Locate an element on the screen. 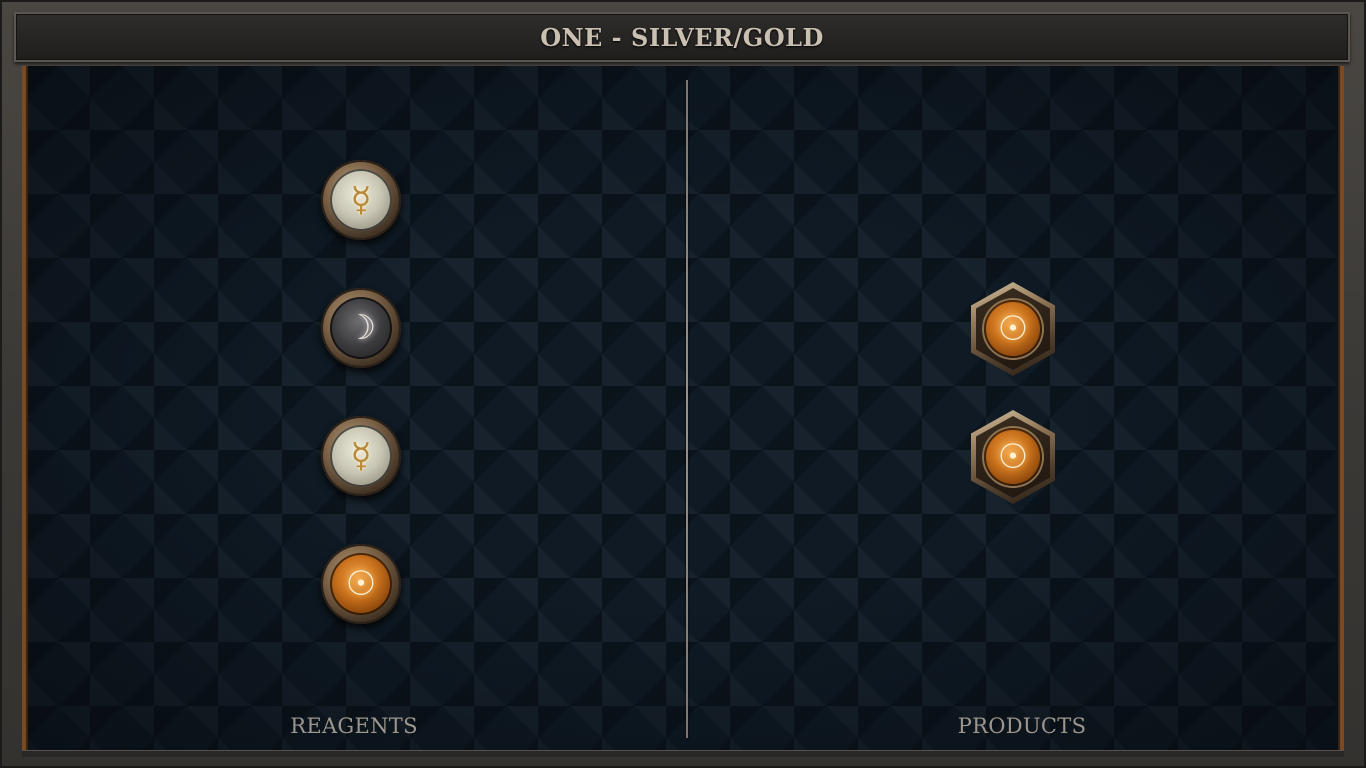 Image resolution: width=1366 pixels, height=768 pixels. reagent-slot-4: ☉ is located at coordinates (361, 584).